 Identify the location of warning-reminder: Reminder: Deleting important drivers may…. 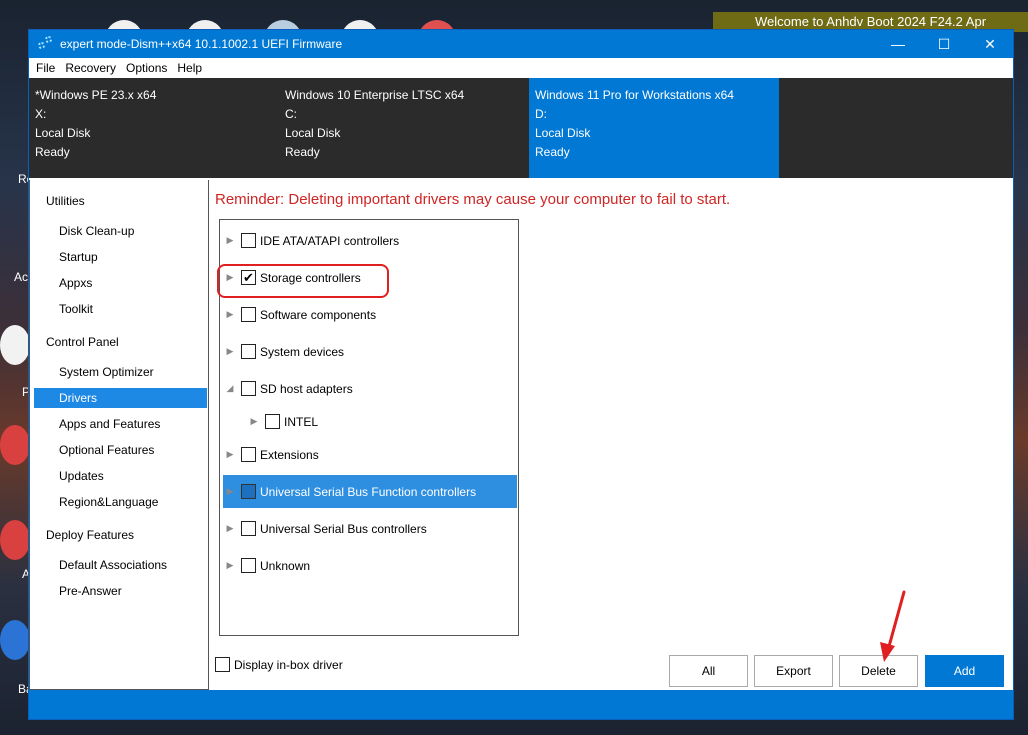
(473, 199).